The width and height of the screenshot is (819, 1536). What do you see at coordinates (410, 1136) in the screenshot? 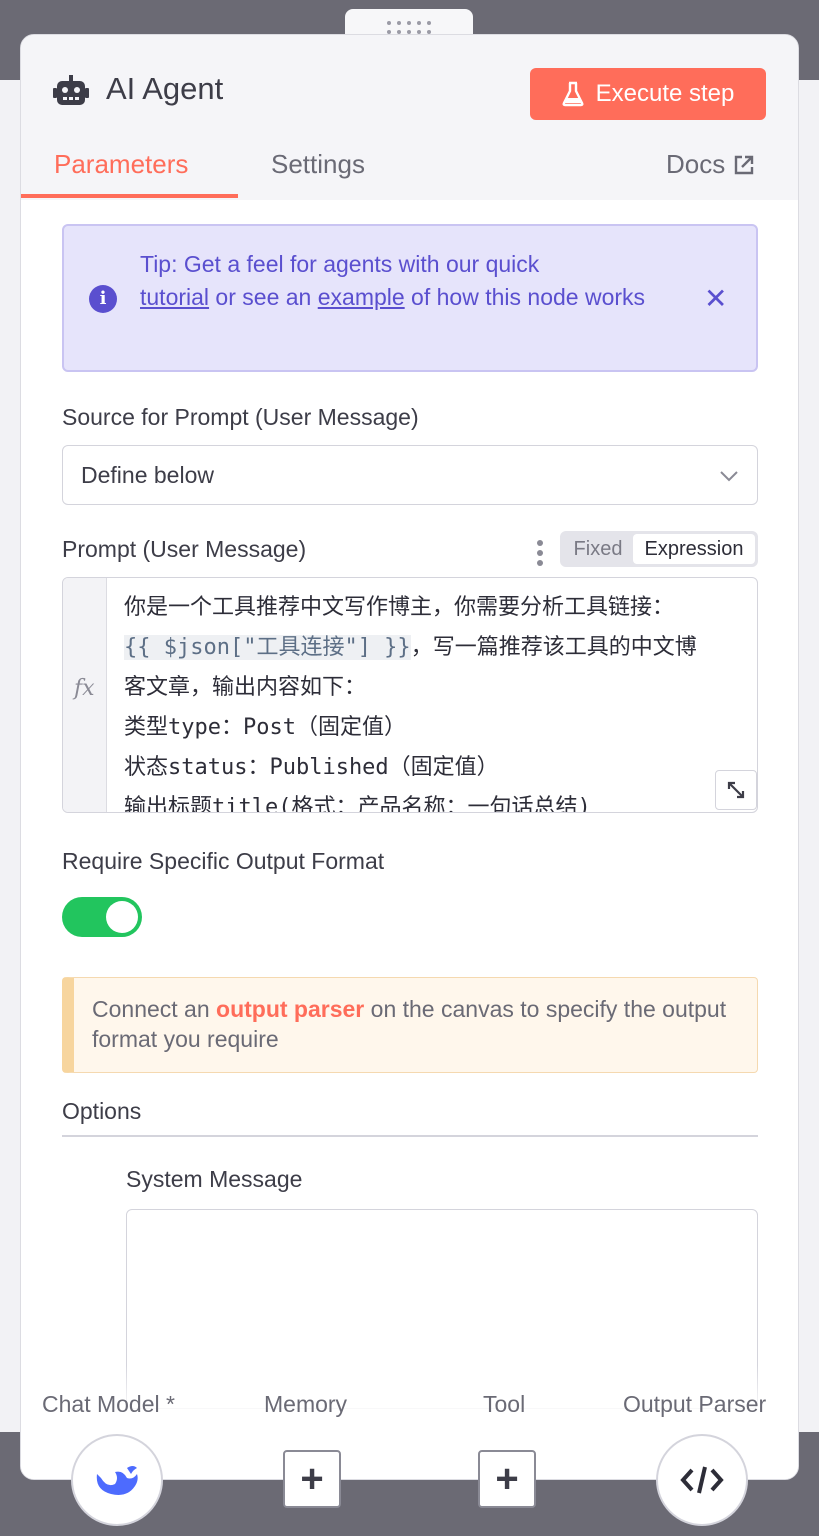
I see `options-divider` at bounding box center [410, 1136].